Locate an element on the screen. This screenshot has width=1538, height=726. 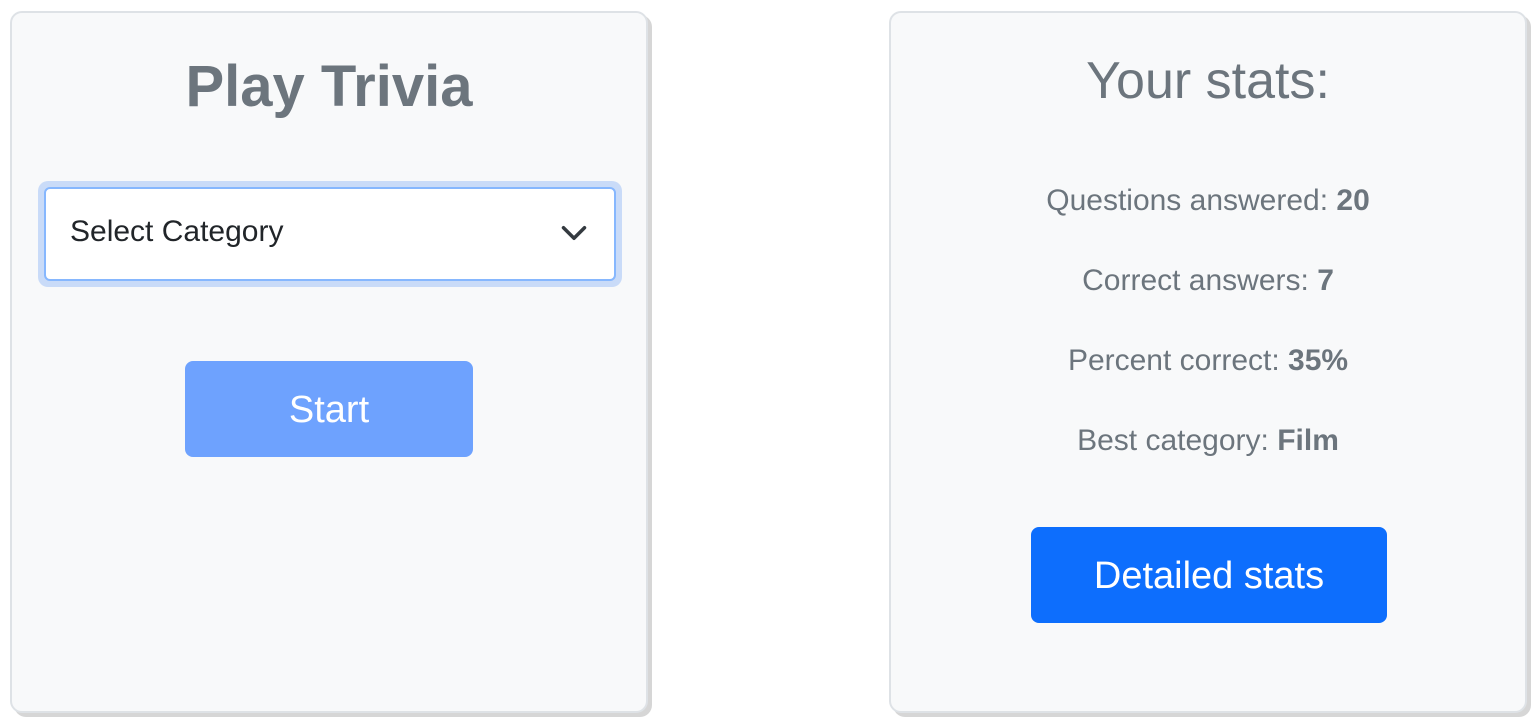
stat-questions-answered-value: 20 is located at coordinates (1353, 200).